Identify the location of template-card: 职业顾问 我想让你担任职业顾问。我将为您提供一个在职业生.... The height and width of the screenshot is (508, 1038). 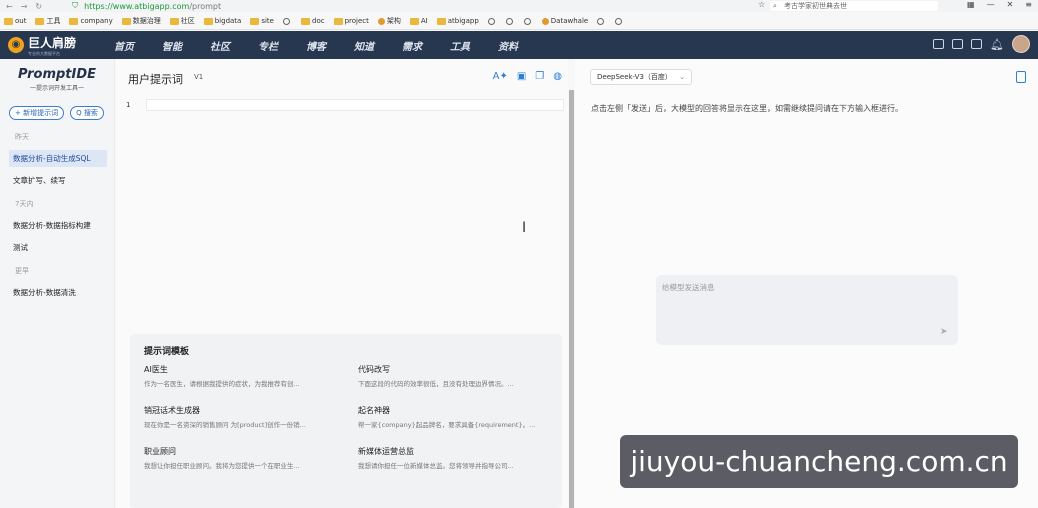
(244, 461).